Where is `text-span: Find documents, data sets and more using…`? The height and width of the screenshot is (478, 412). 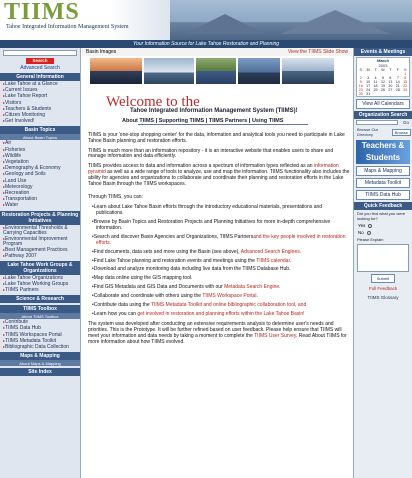 text-span: Find documents, data sets and more using… is located at coordinates (167, 251).